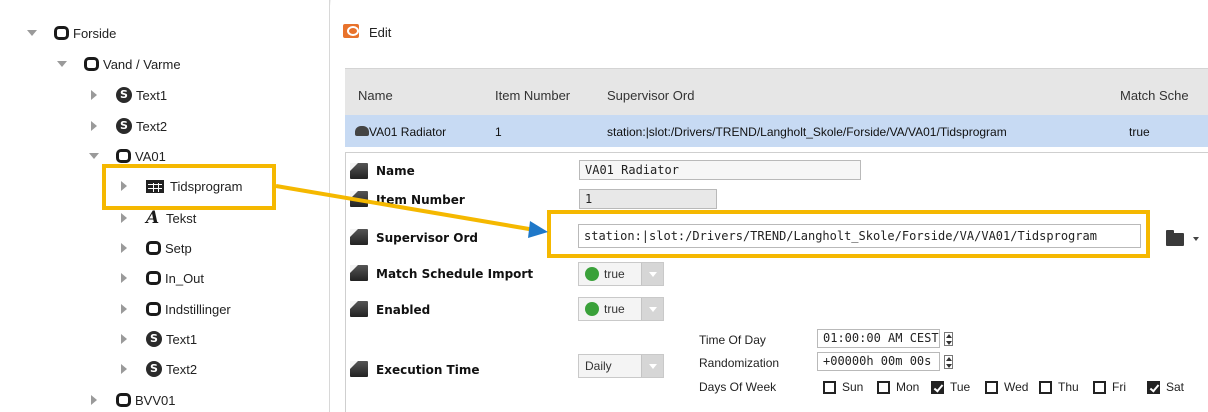 The height and width of the screenshot is (412, 1208). I want to click on execution-time-label: Execution Time, so click(428, 370).